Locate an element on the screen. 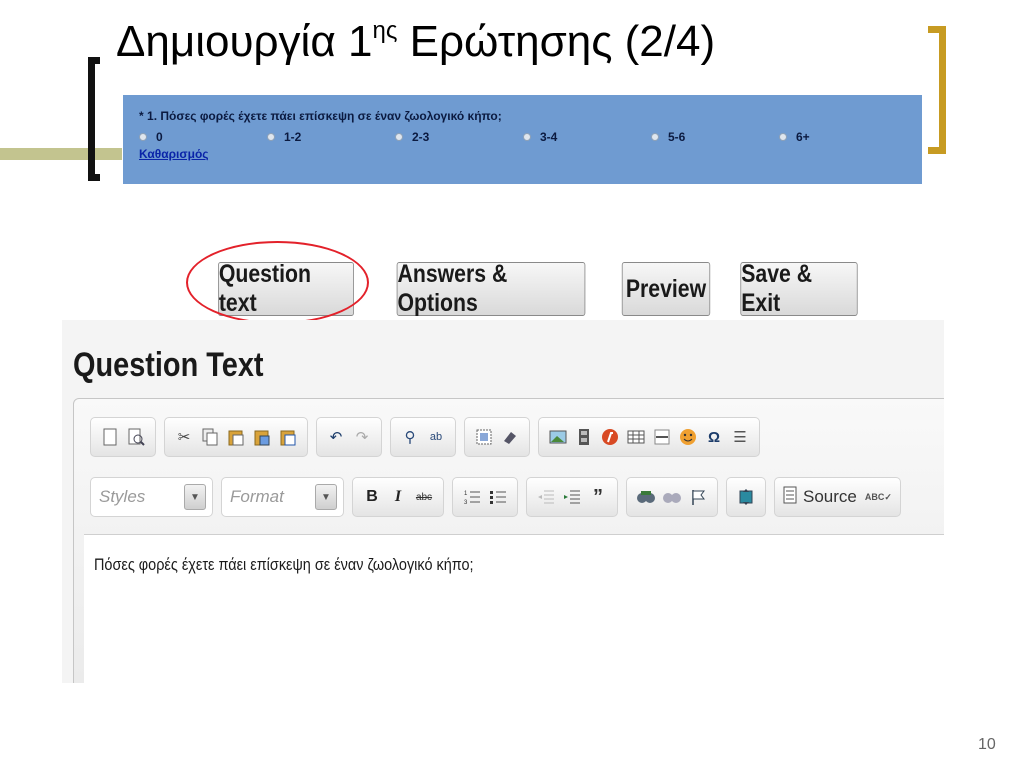 The height and width of the screenshot is (768, 1024). image-icon is located at coordinates (558, 437).